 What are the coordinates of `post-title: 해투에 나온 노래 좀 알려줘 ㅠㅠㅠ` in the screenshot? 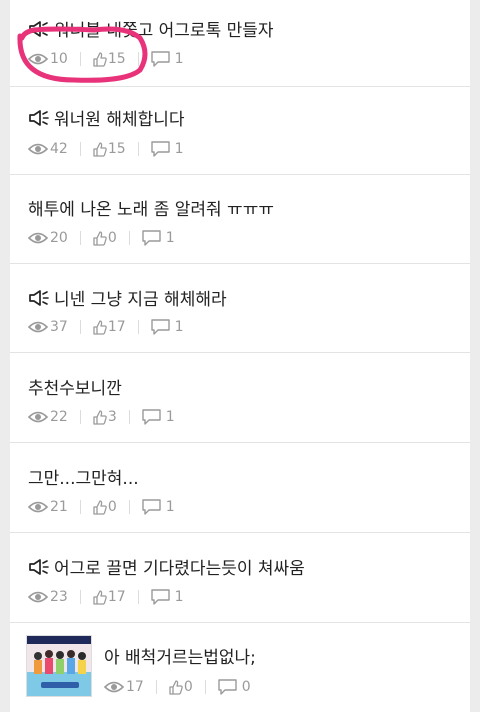 It's located at (151, 207).